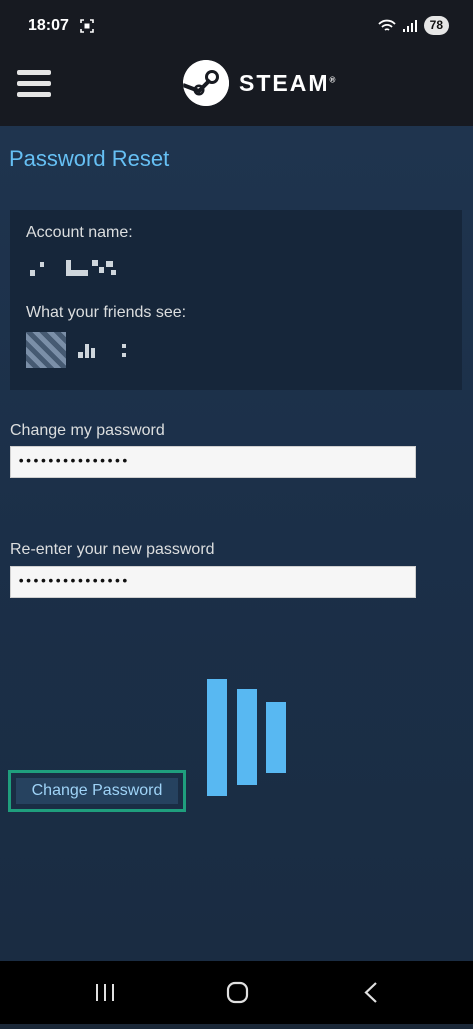 The height and width of the screenshot is (1029, 473). Describe the element at coordinates (87, 430) in the screenshot. I see `change-password-label: Change my password` at that location.